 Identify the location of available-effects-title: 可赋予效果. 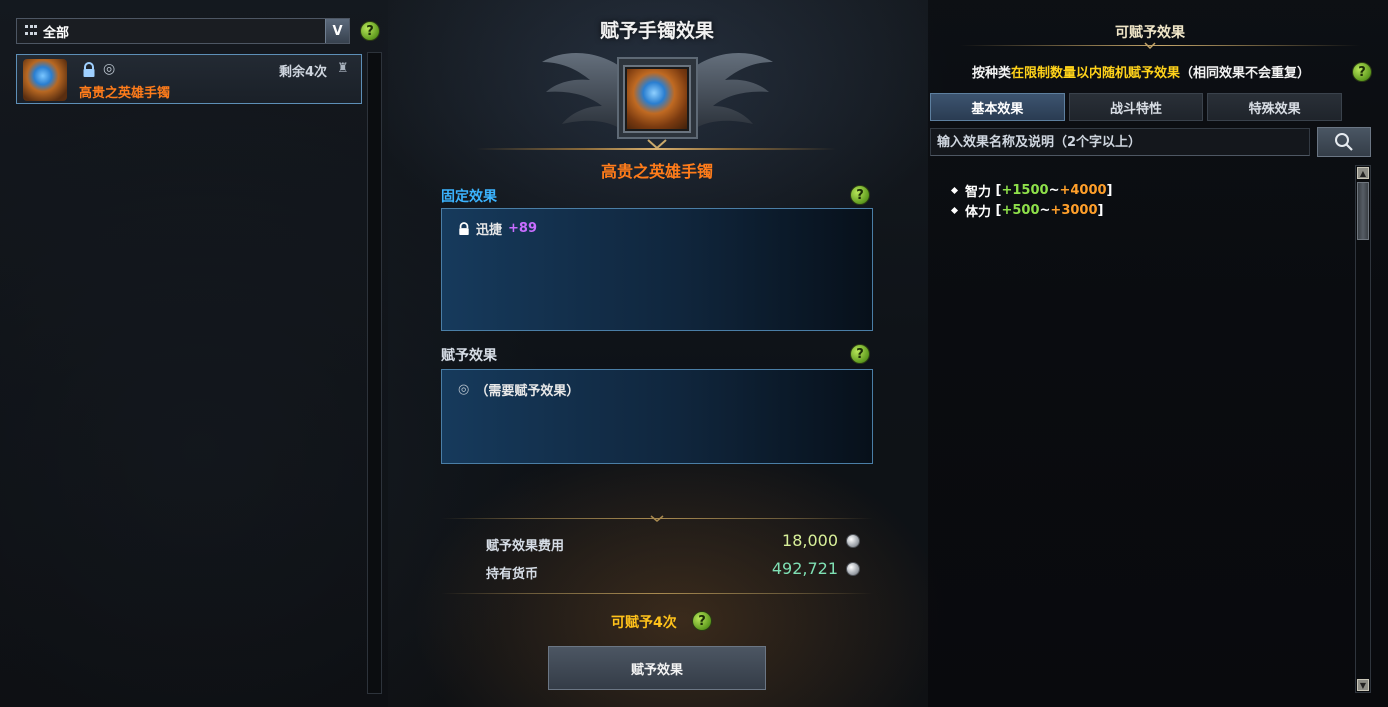
(1150, 33).